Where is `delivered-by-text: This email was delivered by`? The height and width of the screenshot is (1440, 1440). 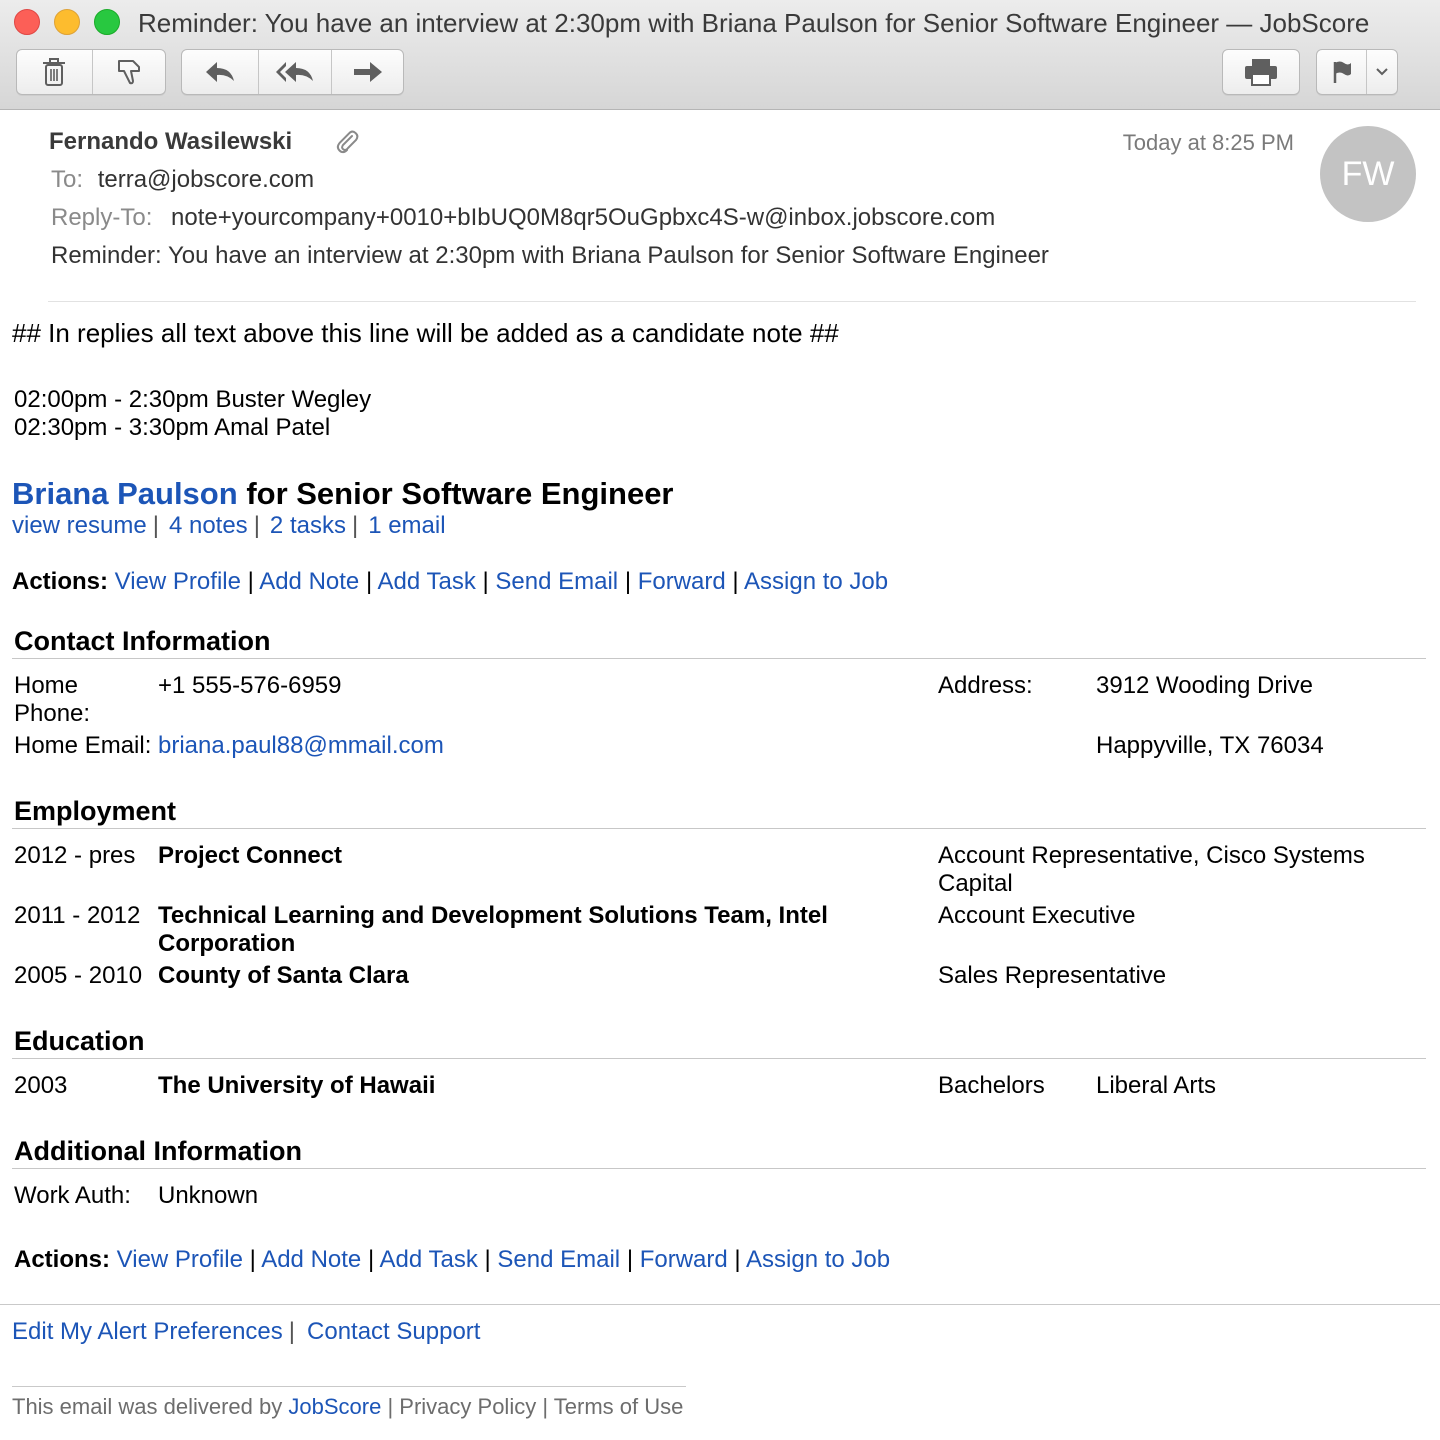
delivered-by-text: This email was delivered by is located at coordinates (147, 1406).